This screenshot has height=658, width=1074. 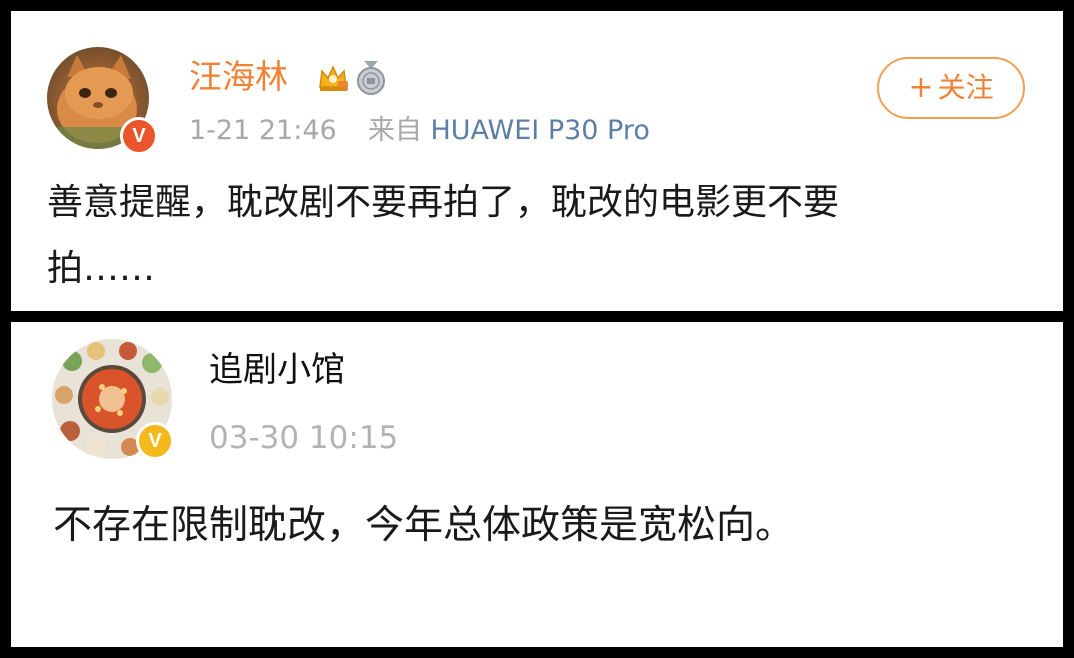 I want to click on follow-label: 关注, so click(x=965, y=87).